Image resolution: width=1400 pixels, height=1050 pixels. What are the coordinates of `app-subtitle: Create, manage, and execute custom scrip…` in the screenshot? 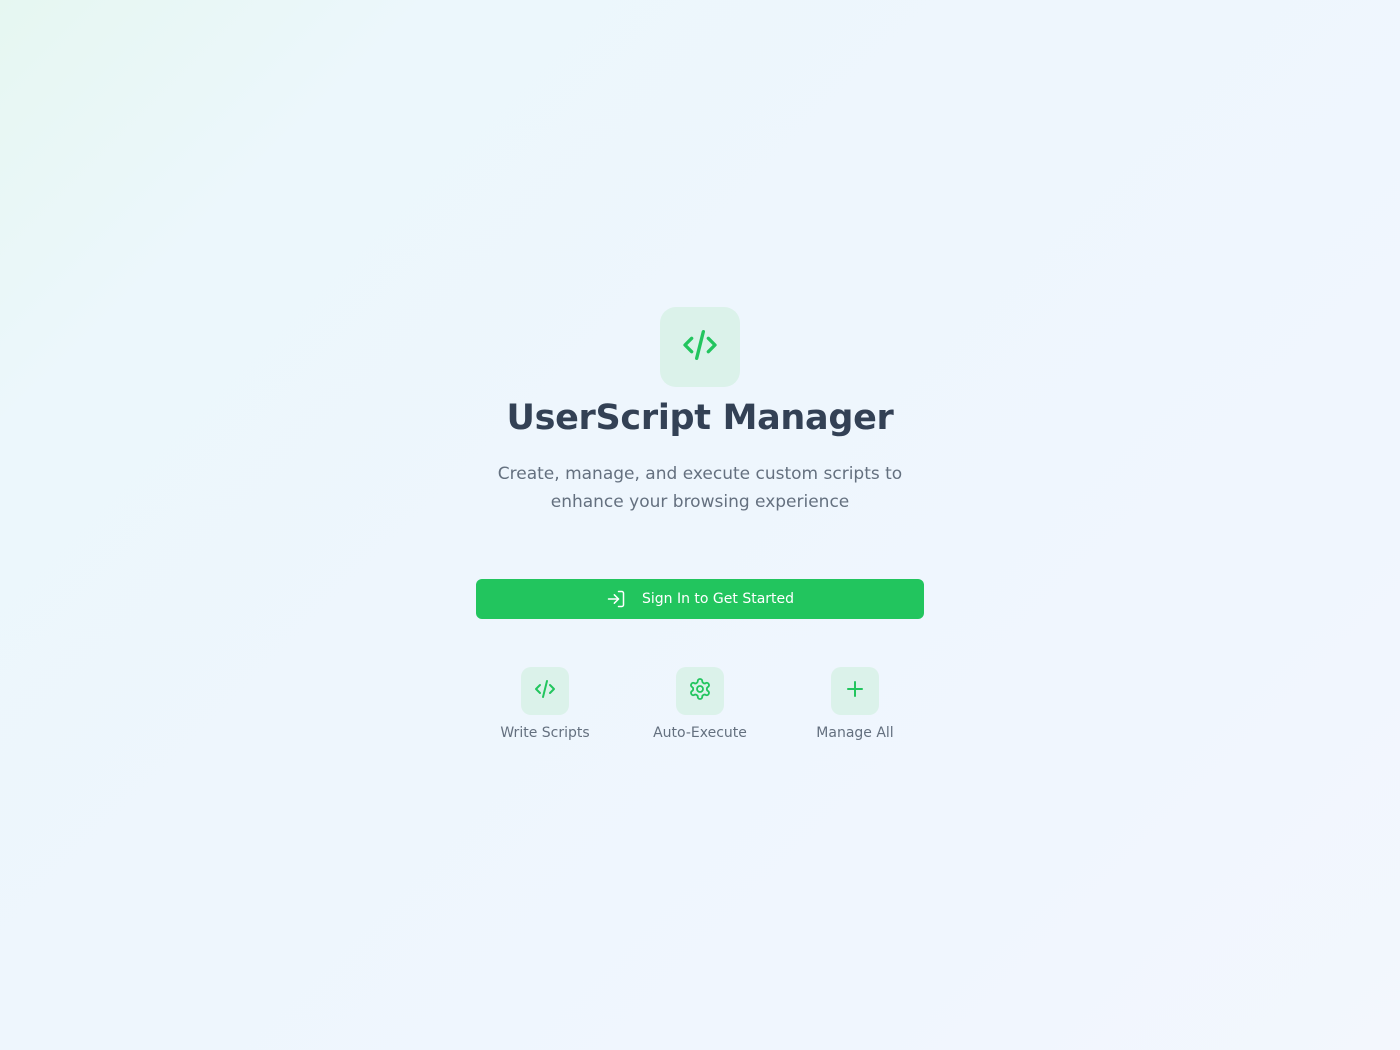 It's located at (700, 488).